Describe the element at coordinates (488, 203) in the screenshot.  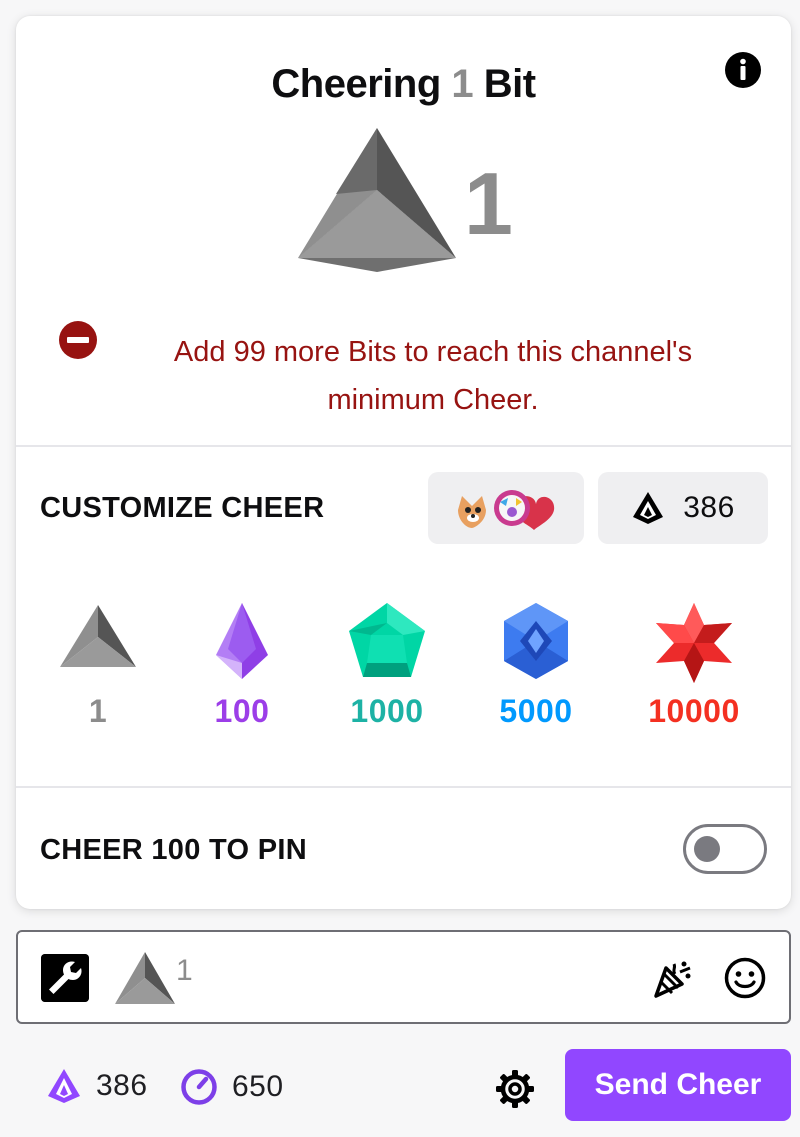
I see `cheer-amount-display: 1` at that location.